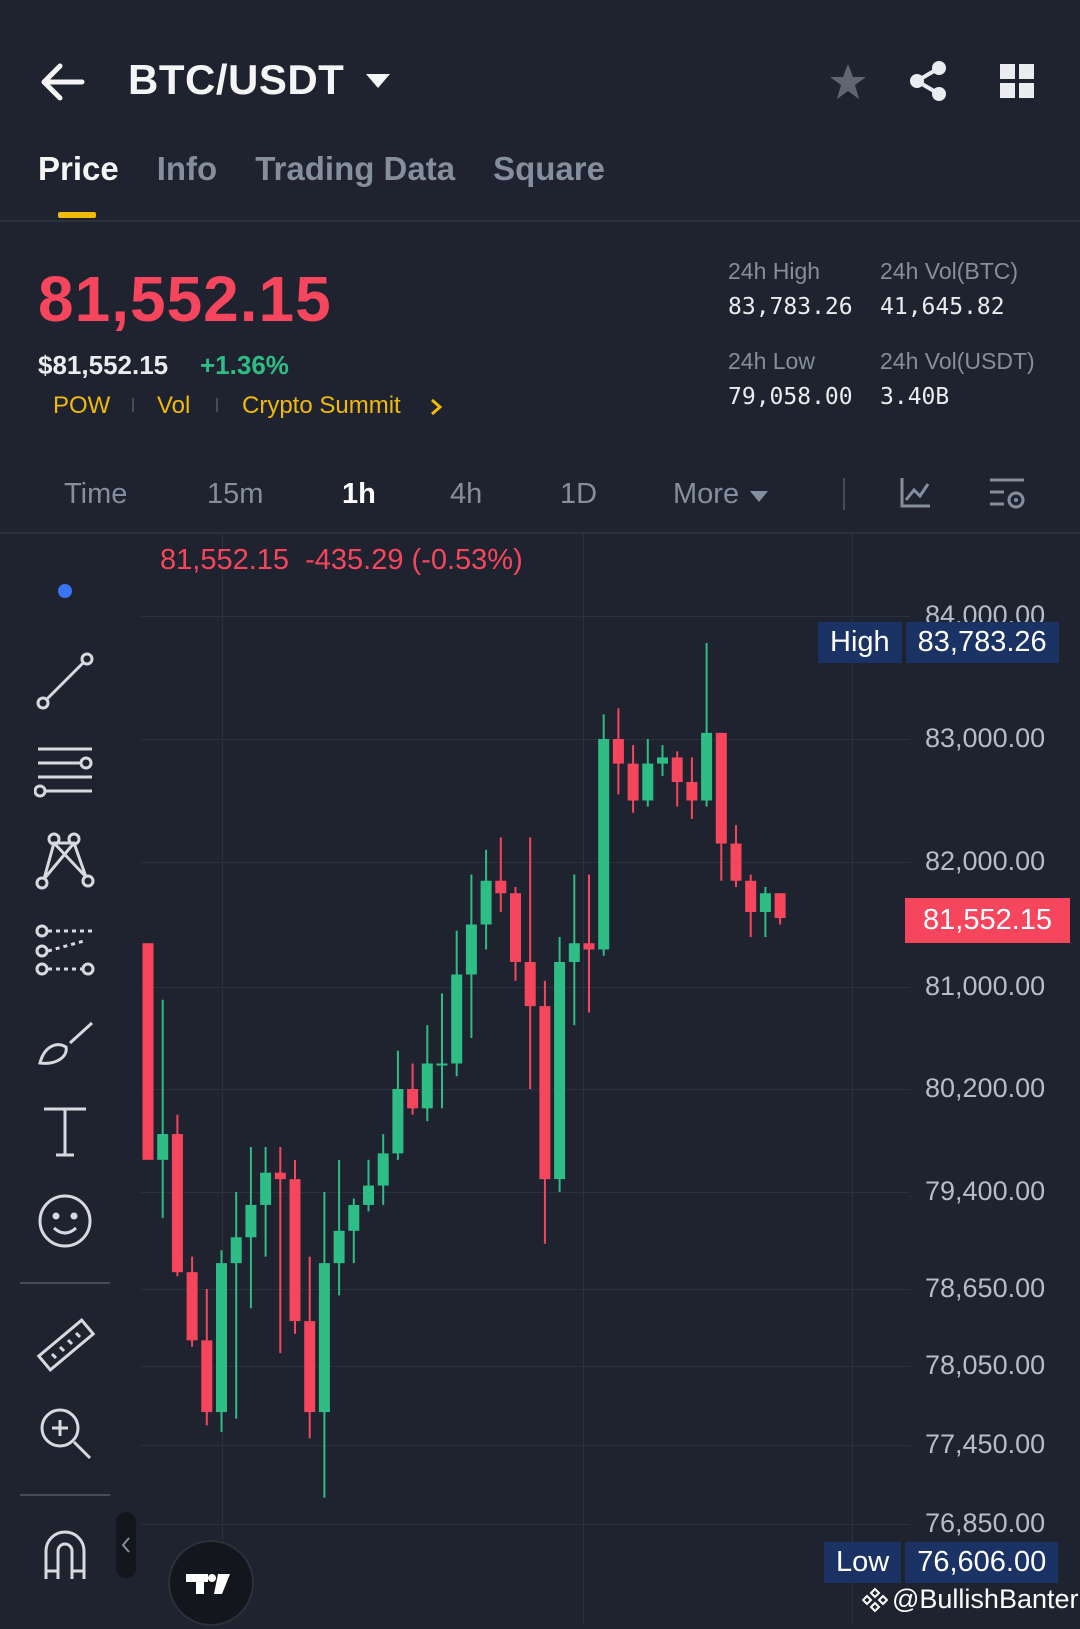 The height and width of the screenshot is (1629, 1080). What do you see at coordinates (65, 681) in the screenshot?
I see `trend-line-icon` at bounding box center [65, 681].